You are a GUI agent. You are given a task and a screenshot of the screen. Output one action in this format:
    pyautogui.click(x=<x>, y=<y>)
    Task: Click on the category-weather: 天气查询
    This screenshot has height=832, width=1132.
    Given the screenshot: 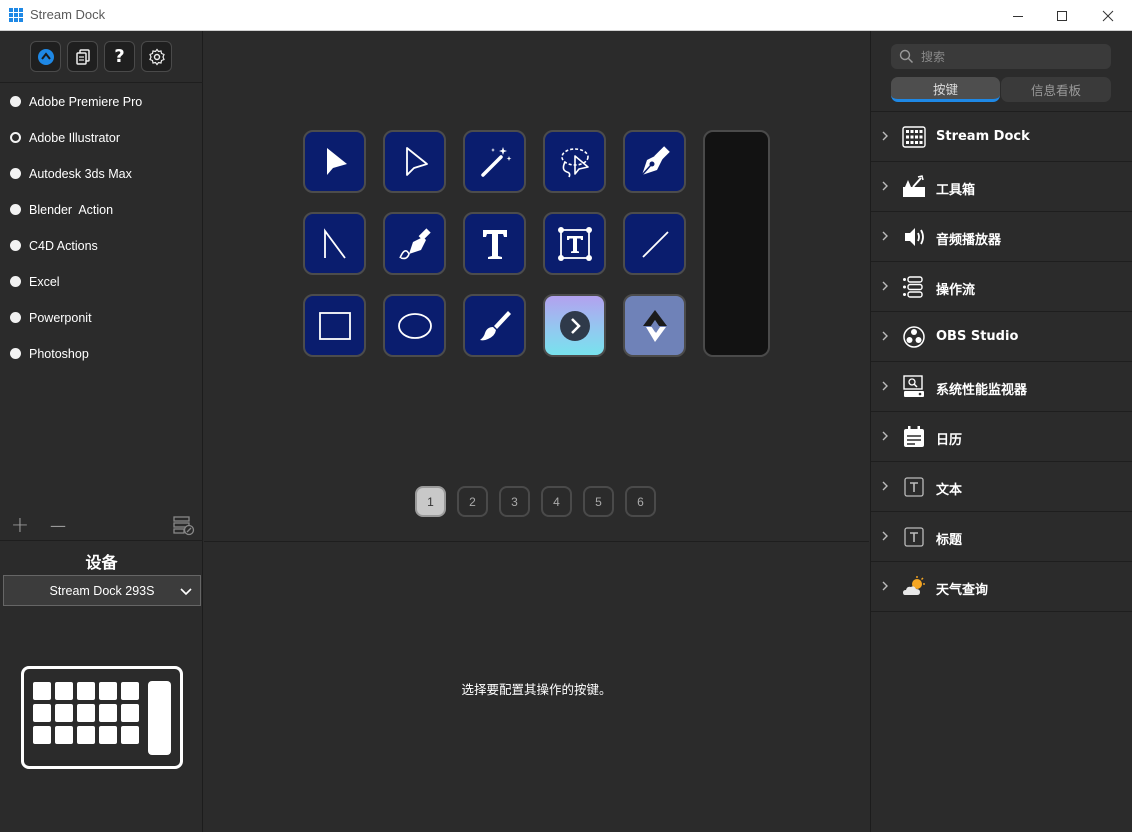 What is the action you would take?
    pyautogui.click(x=1001, y=587)
    